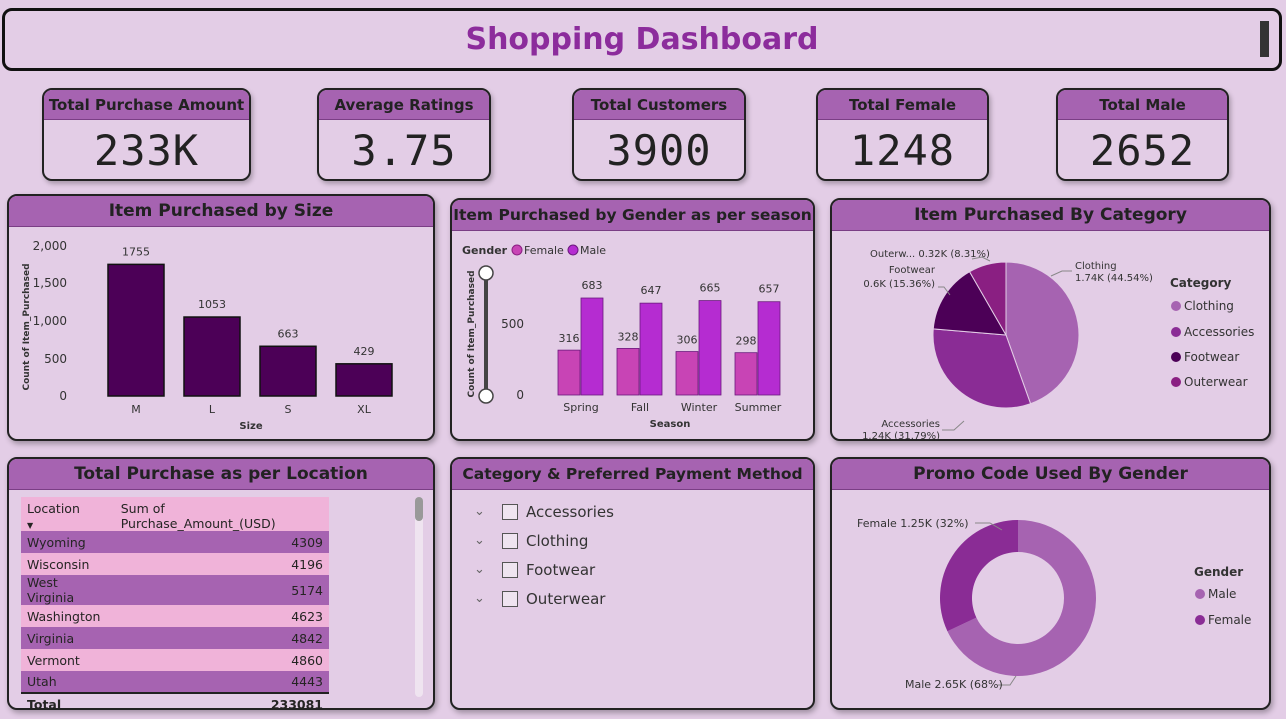 The image size is (1286, 719). I want to click on table-row: Washington 4623, so click(175, 616).